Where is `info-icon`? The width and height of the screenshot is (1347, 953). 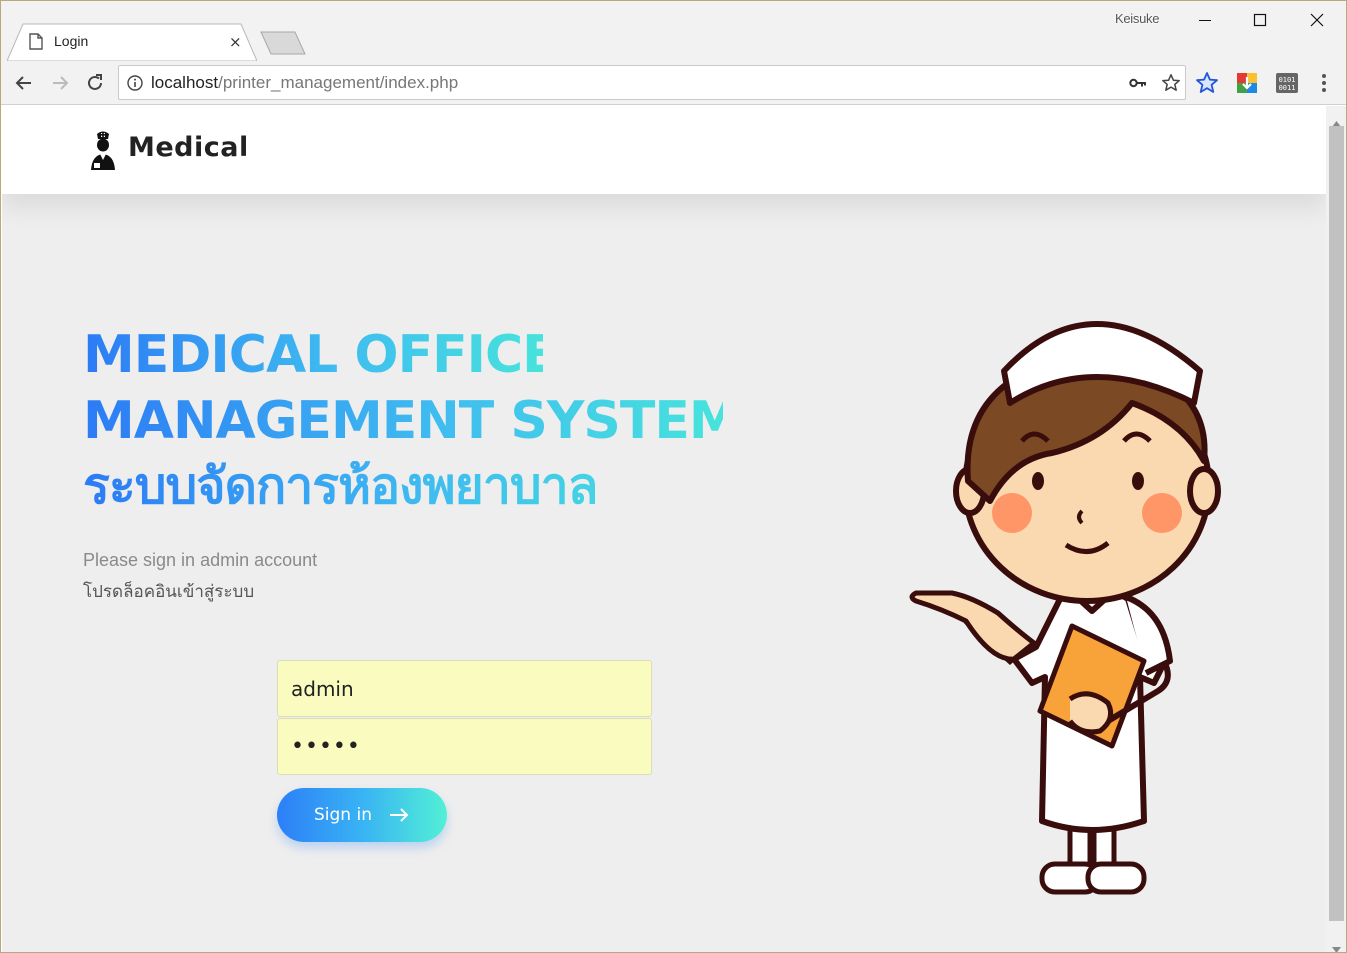
info-icon is located at coordinates (135, 85).